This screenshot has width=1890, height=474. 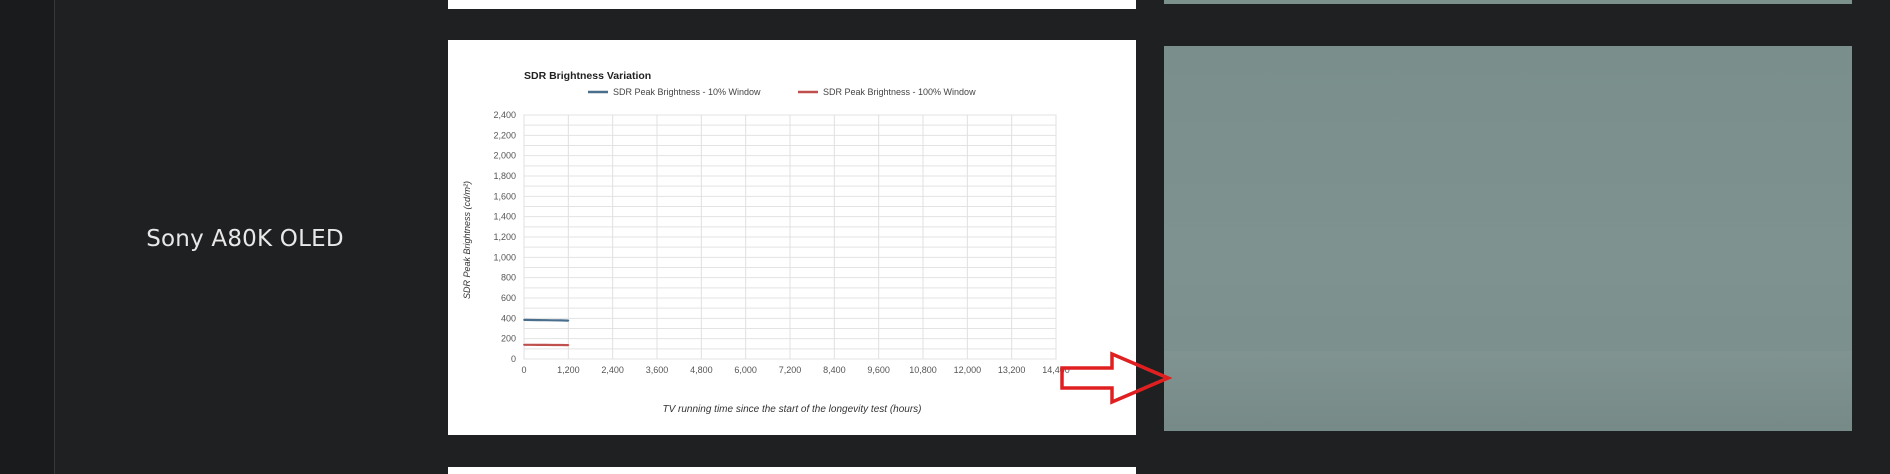 I want to click on x-tick-label: 2,400, so click(x=612, y=370).